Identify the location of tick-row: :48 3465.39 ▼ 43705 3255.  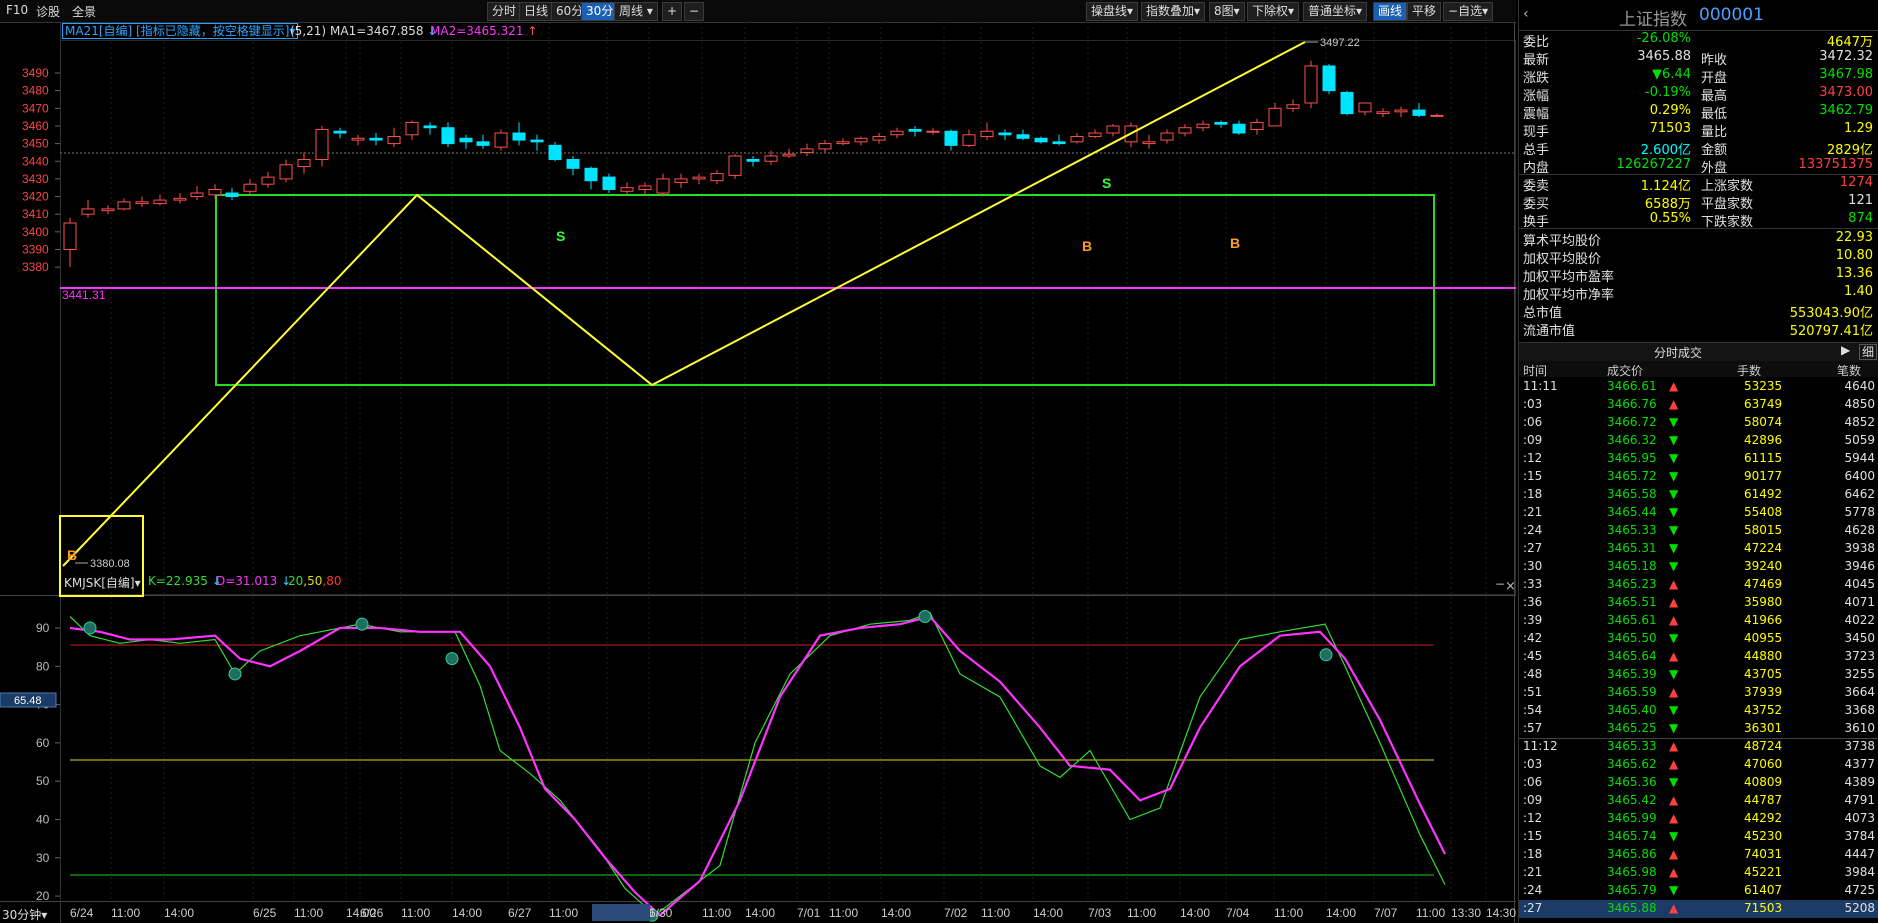
(1698, 675).